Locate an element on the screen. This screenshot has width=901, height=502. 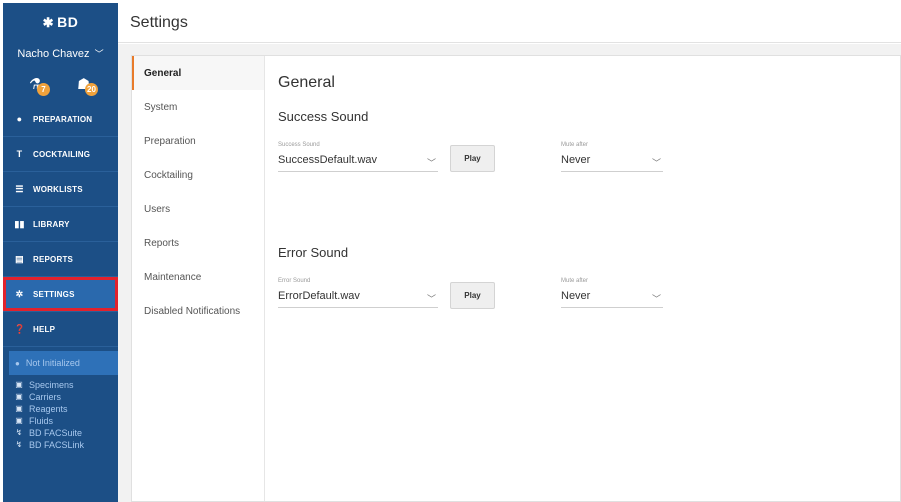
drop-icon: ● is located at coordinates (19, 119).